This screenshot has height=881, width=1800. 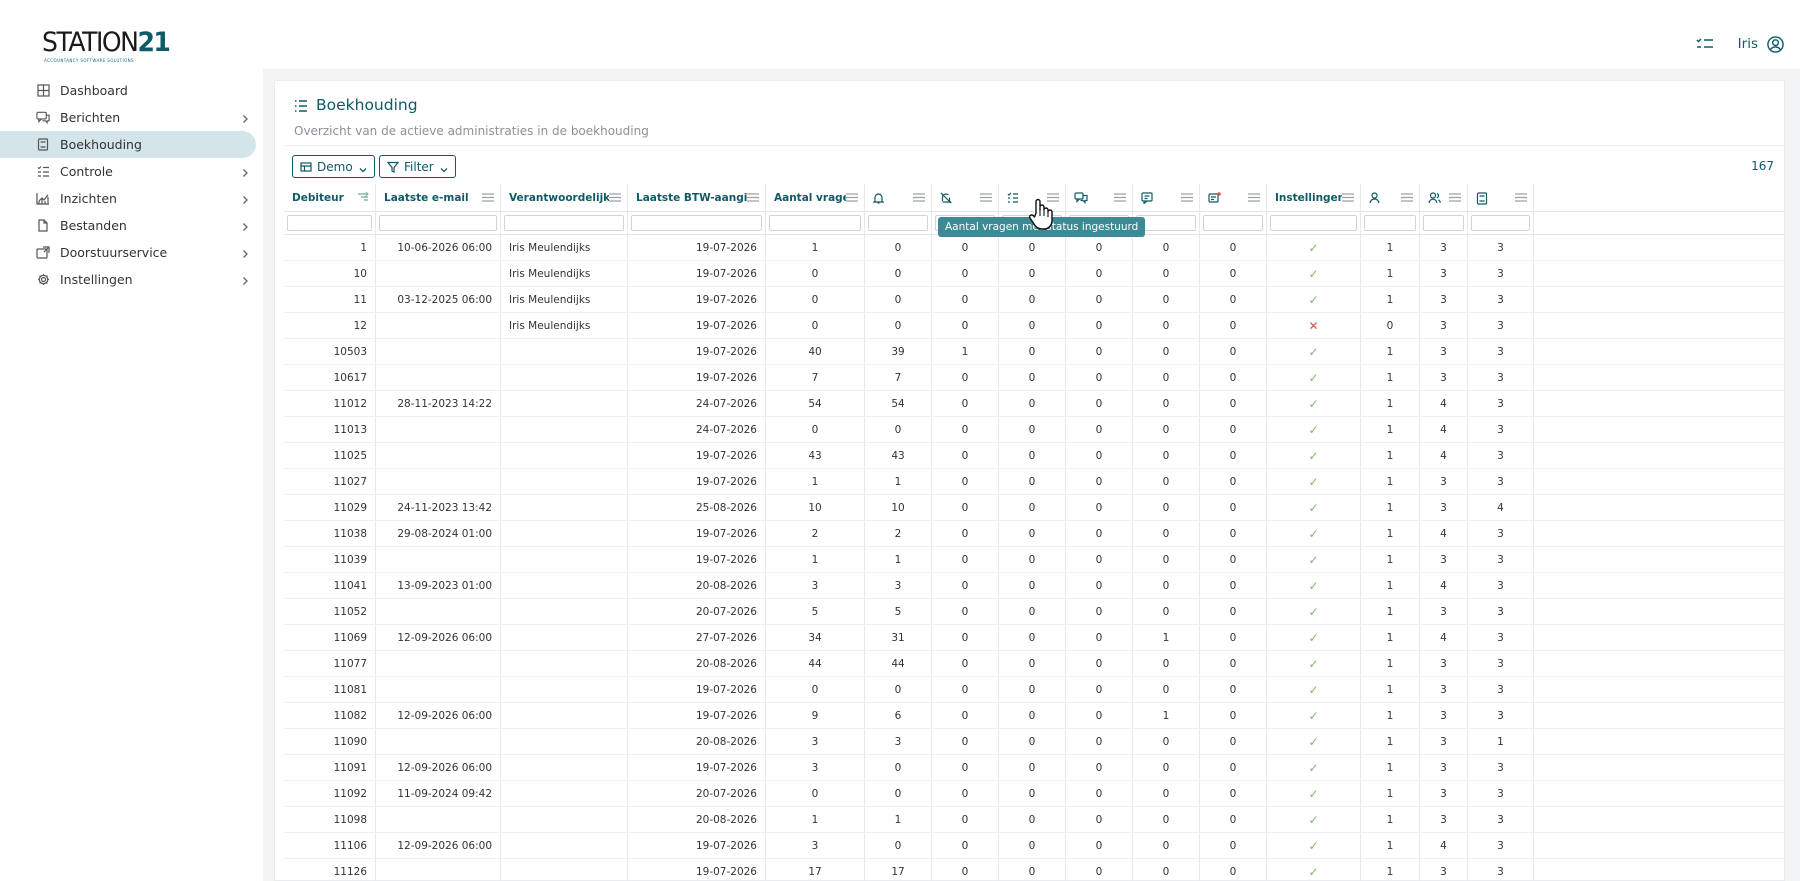 I want to click on table-row: 11126 19-07-2026 17 17 0 0 0 0 0 ✓ 1 3 3, so click(x=1034, y=870).